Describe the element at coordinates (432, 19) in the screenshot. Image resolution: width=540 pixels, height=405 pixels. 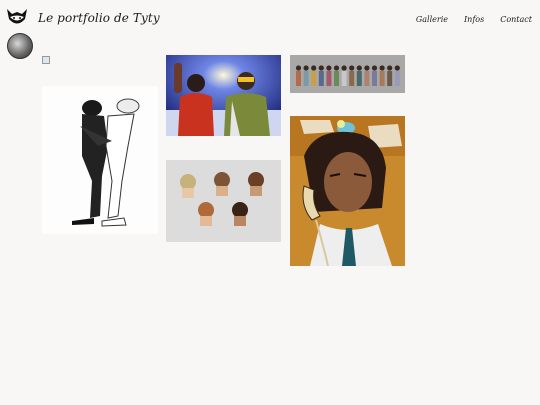
I see `nav-gallerie: Gallerie` at that location.